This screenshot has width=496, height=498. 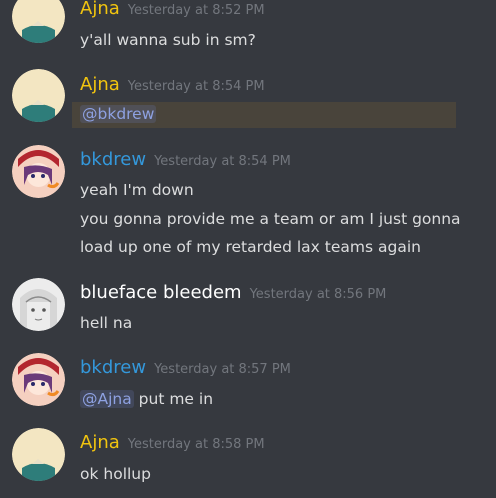 I want to click on message-text: @bkdrew, so click(x=118, y=114).